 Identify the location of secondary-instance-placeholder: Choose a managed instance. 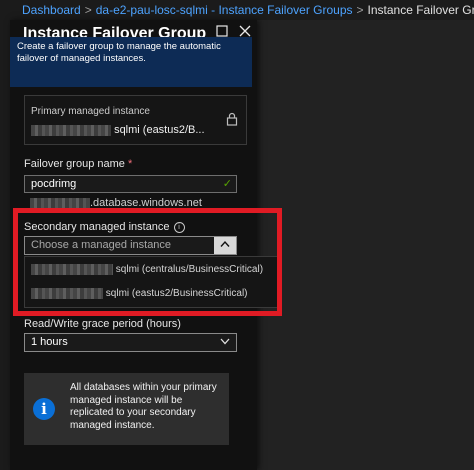
(101, 245).